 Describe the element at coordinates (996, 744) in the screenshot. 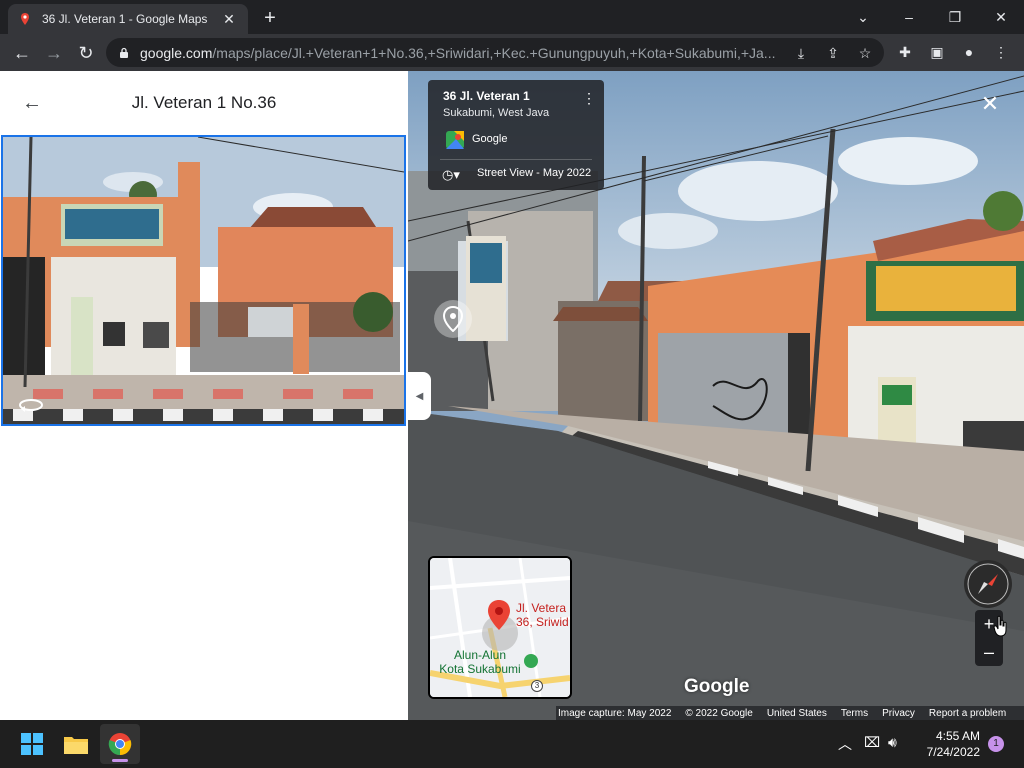

I see `notification-badge: 1` at that location.